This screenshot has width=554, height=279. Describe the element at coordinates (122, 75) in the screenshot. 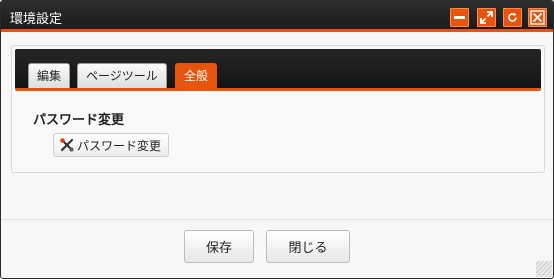

I see `tab-page-tools: ページツール` at that location.